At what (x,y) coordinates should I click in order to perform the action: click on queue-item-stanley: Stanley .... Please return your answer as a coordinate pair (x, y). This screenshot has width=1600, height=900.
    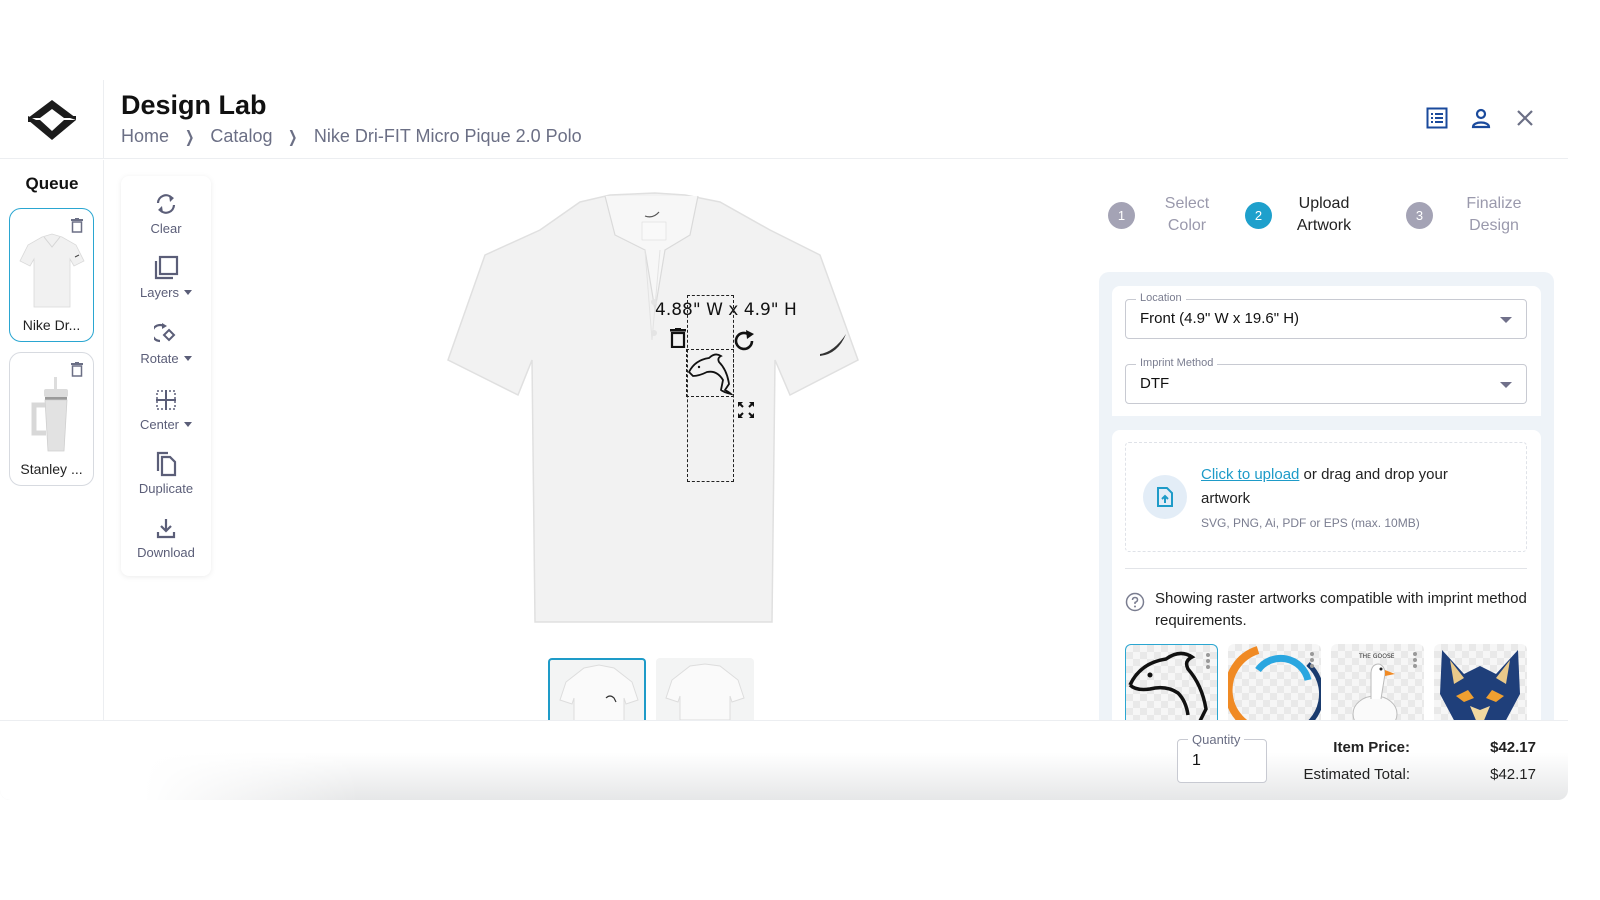
    Looking at the image, I should click on (51, 419).